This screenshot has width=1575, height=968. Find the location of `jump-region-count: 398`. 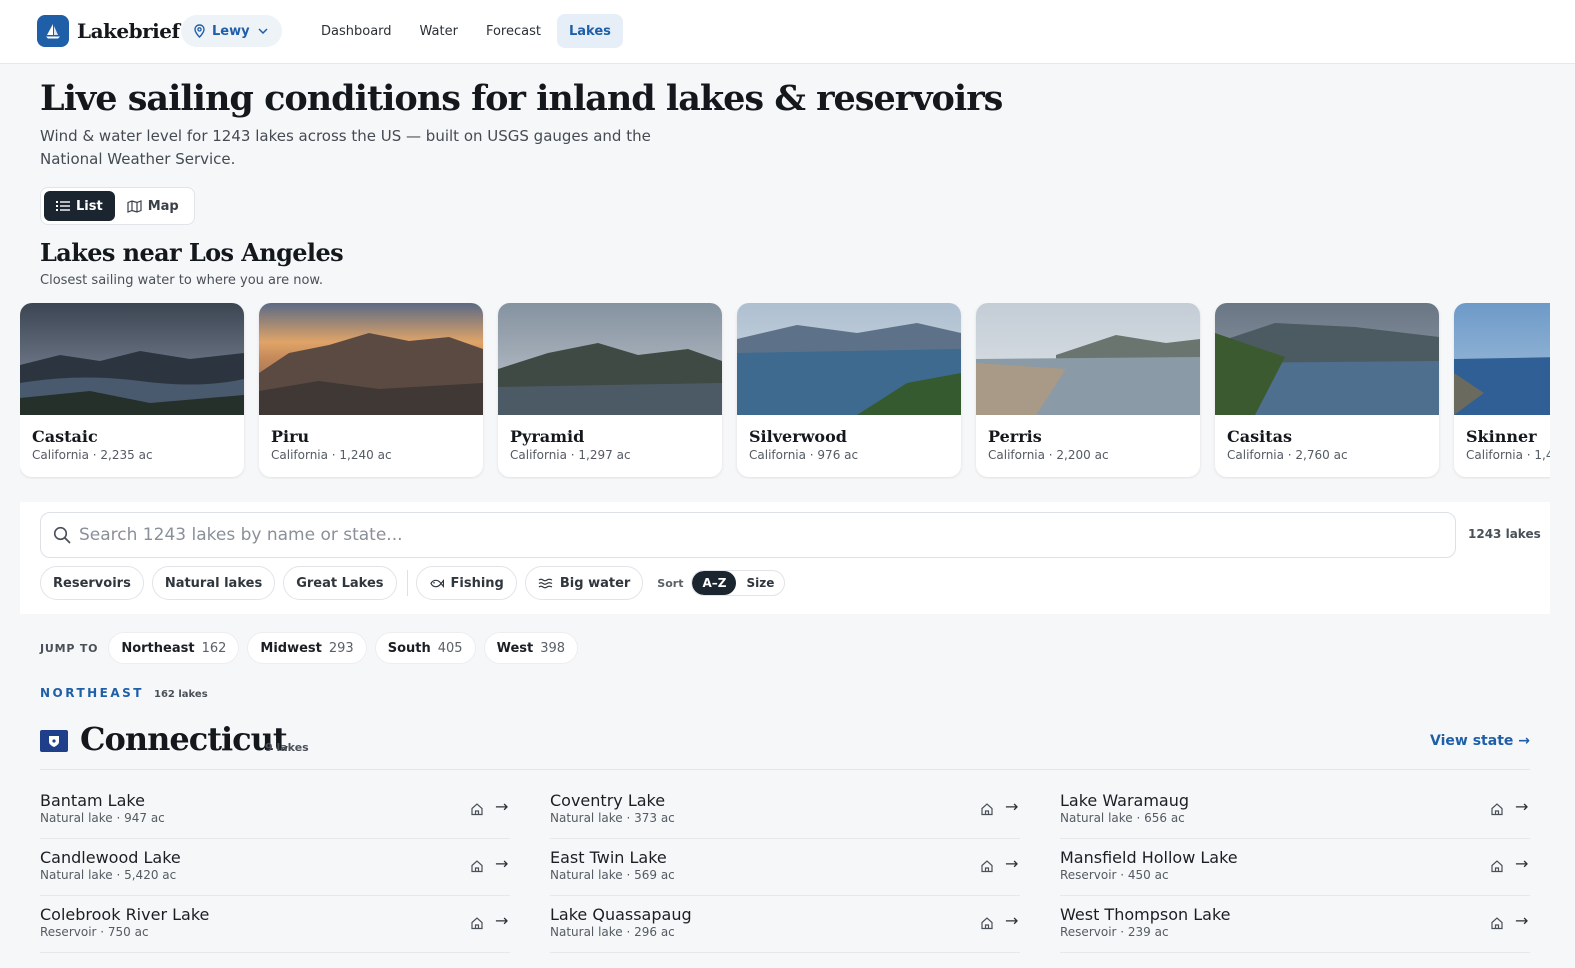

jump-region-count: 398 is located at coordinates (553, 648).